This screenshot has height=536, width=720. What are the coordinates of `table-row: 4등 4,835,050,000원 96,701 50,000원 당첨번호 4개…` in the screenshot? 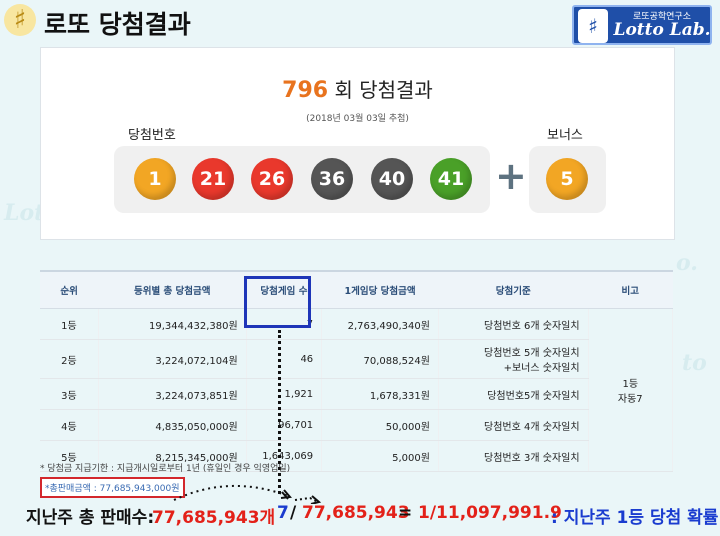 It's located at (356, 425).